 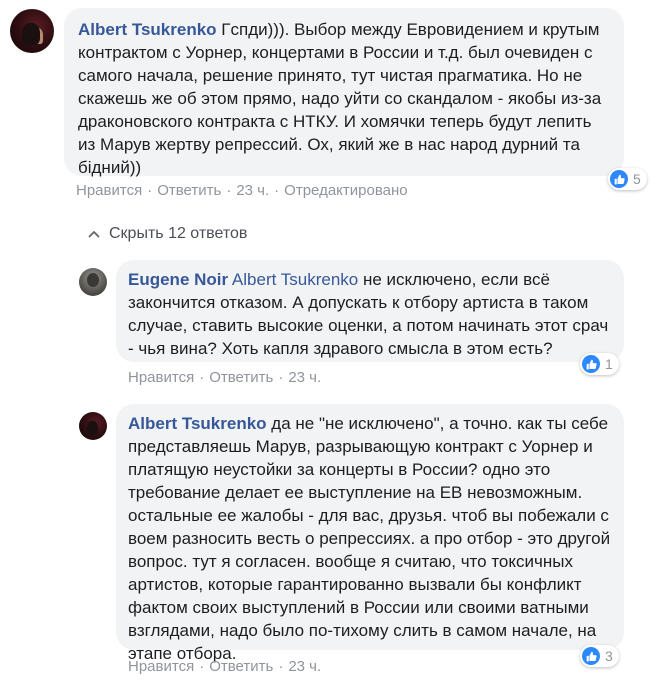 I want to click on hide-replies-link: Скрыть 12 ответов, so click(x=167, y=234).